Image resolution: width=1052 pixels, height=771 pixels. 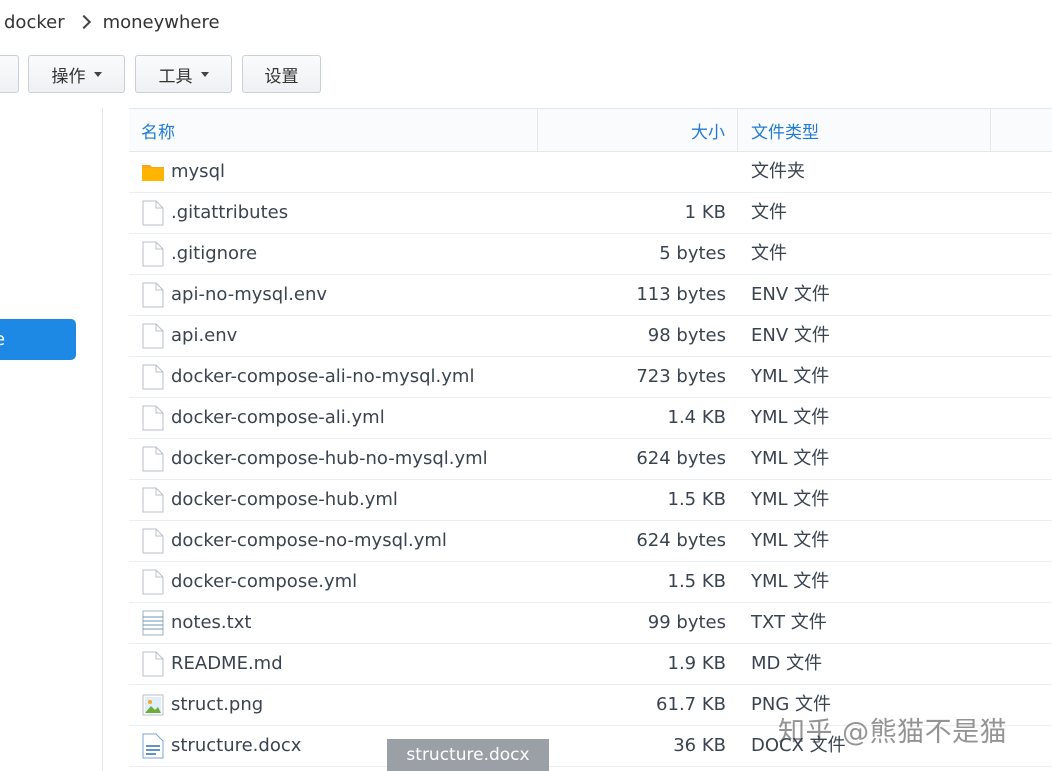 I want to click on file-type: TXT 文件, so click(x=789, y=622).